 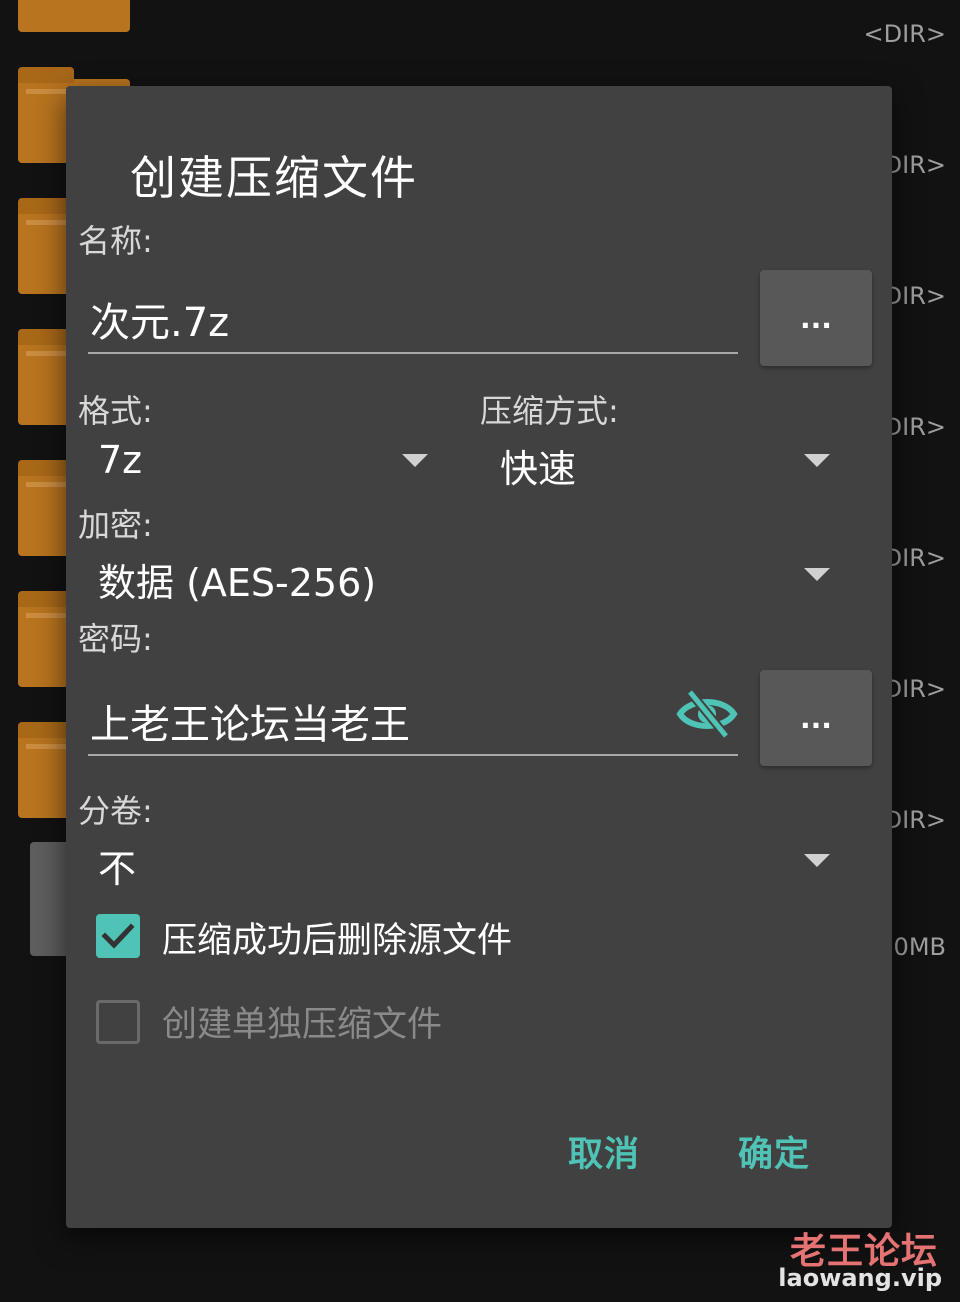 What do you see at coordinates (860, 1278) in the screenshot?
I see `watermark-url: laowang.vip` at bounding box center [860, 1278].